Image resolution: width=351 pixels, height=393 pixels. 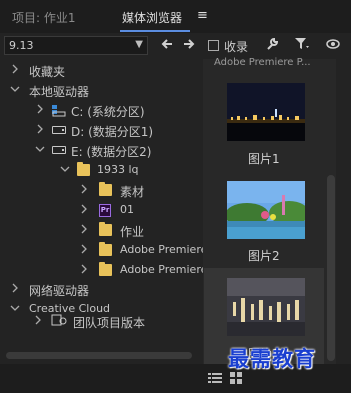 I want to click on tree-item-folder-sucai: 素材, so click(x=101, y=190).